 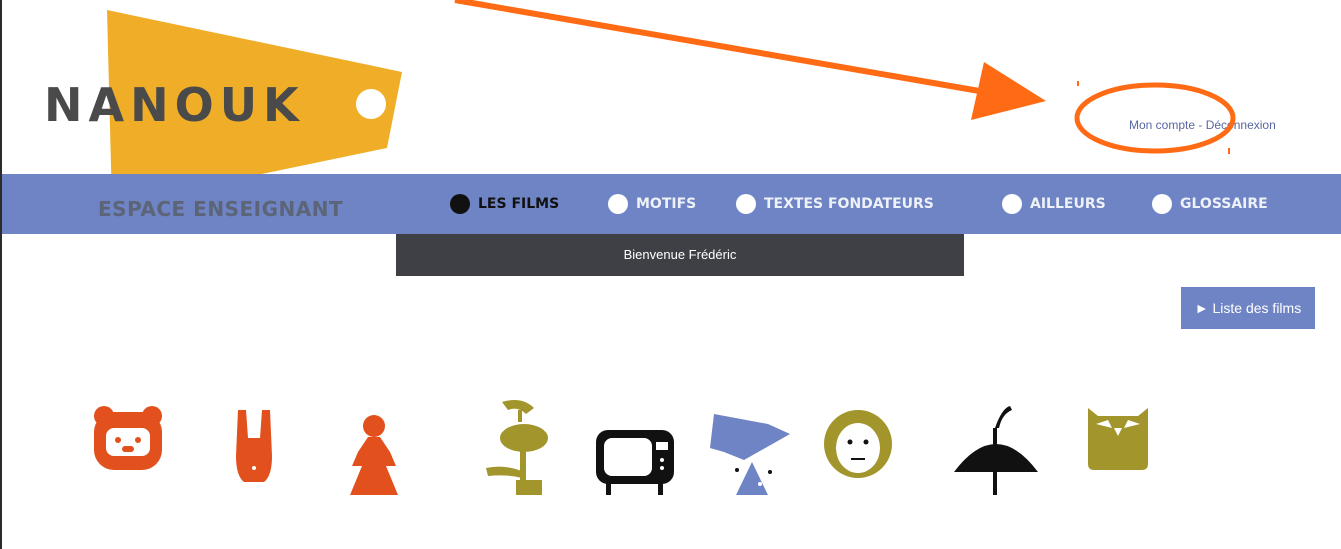 I want to click on nav-item-label: AILLEURS, so click(x=1068, y=204).